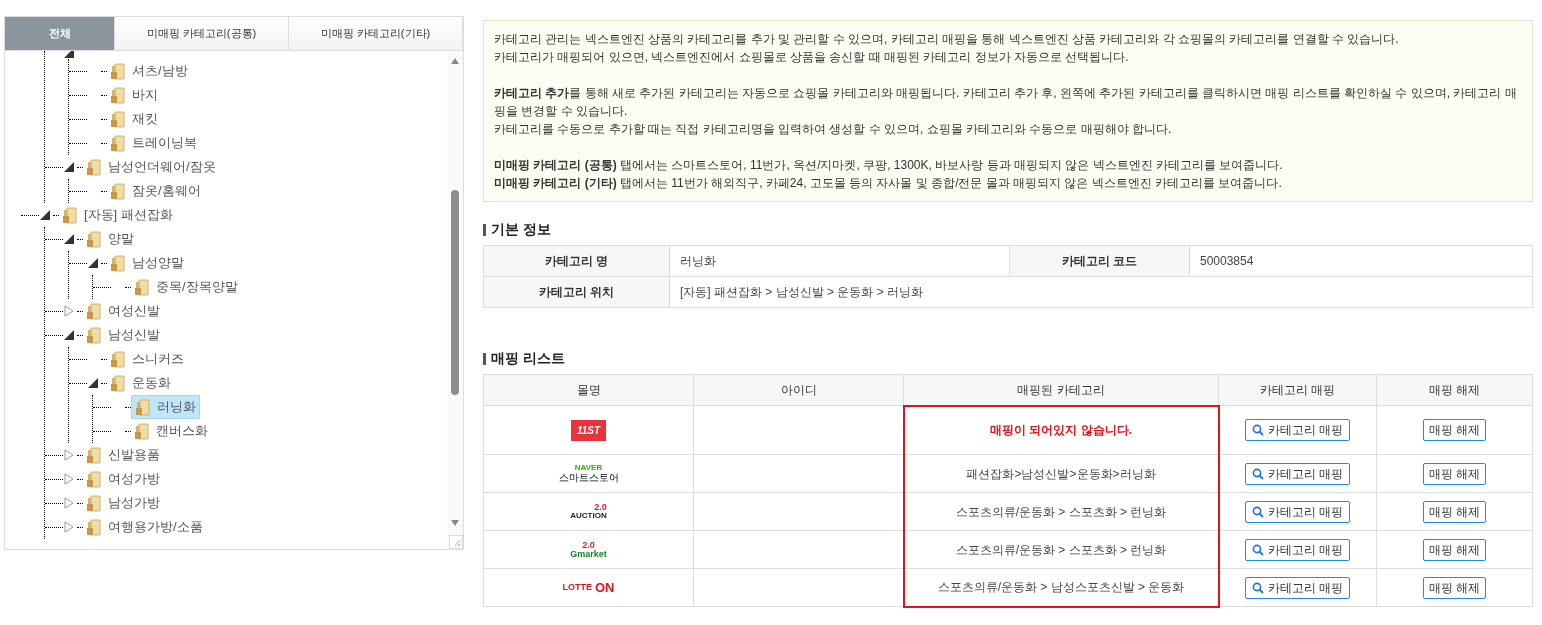 The image size is (1542, 625). What do you see at coordinates (588, 554) in the screenshot?
I see `mall-logo: Gmarket` at bounding box center [588, 554].